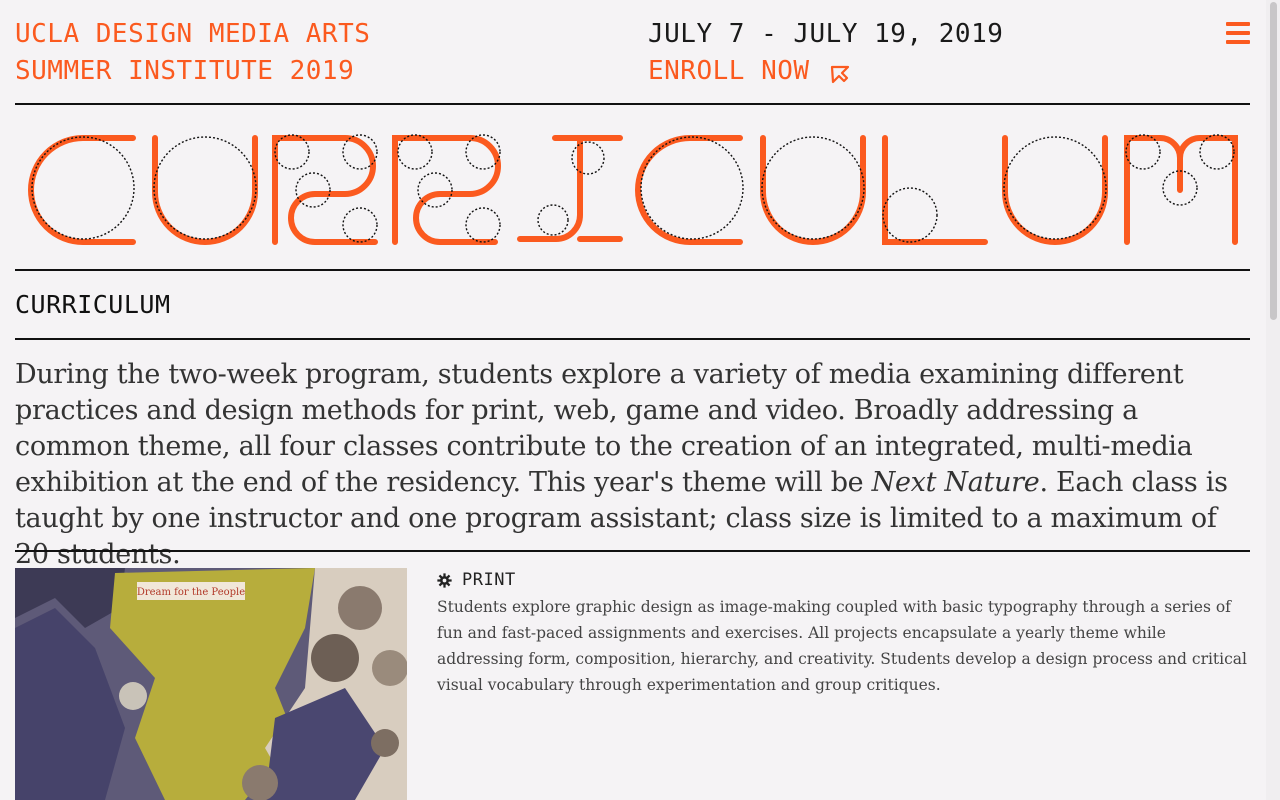  I want to click on site-title-line2: SUMMER INSTITUTE 2019, so click(185, 71).